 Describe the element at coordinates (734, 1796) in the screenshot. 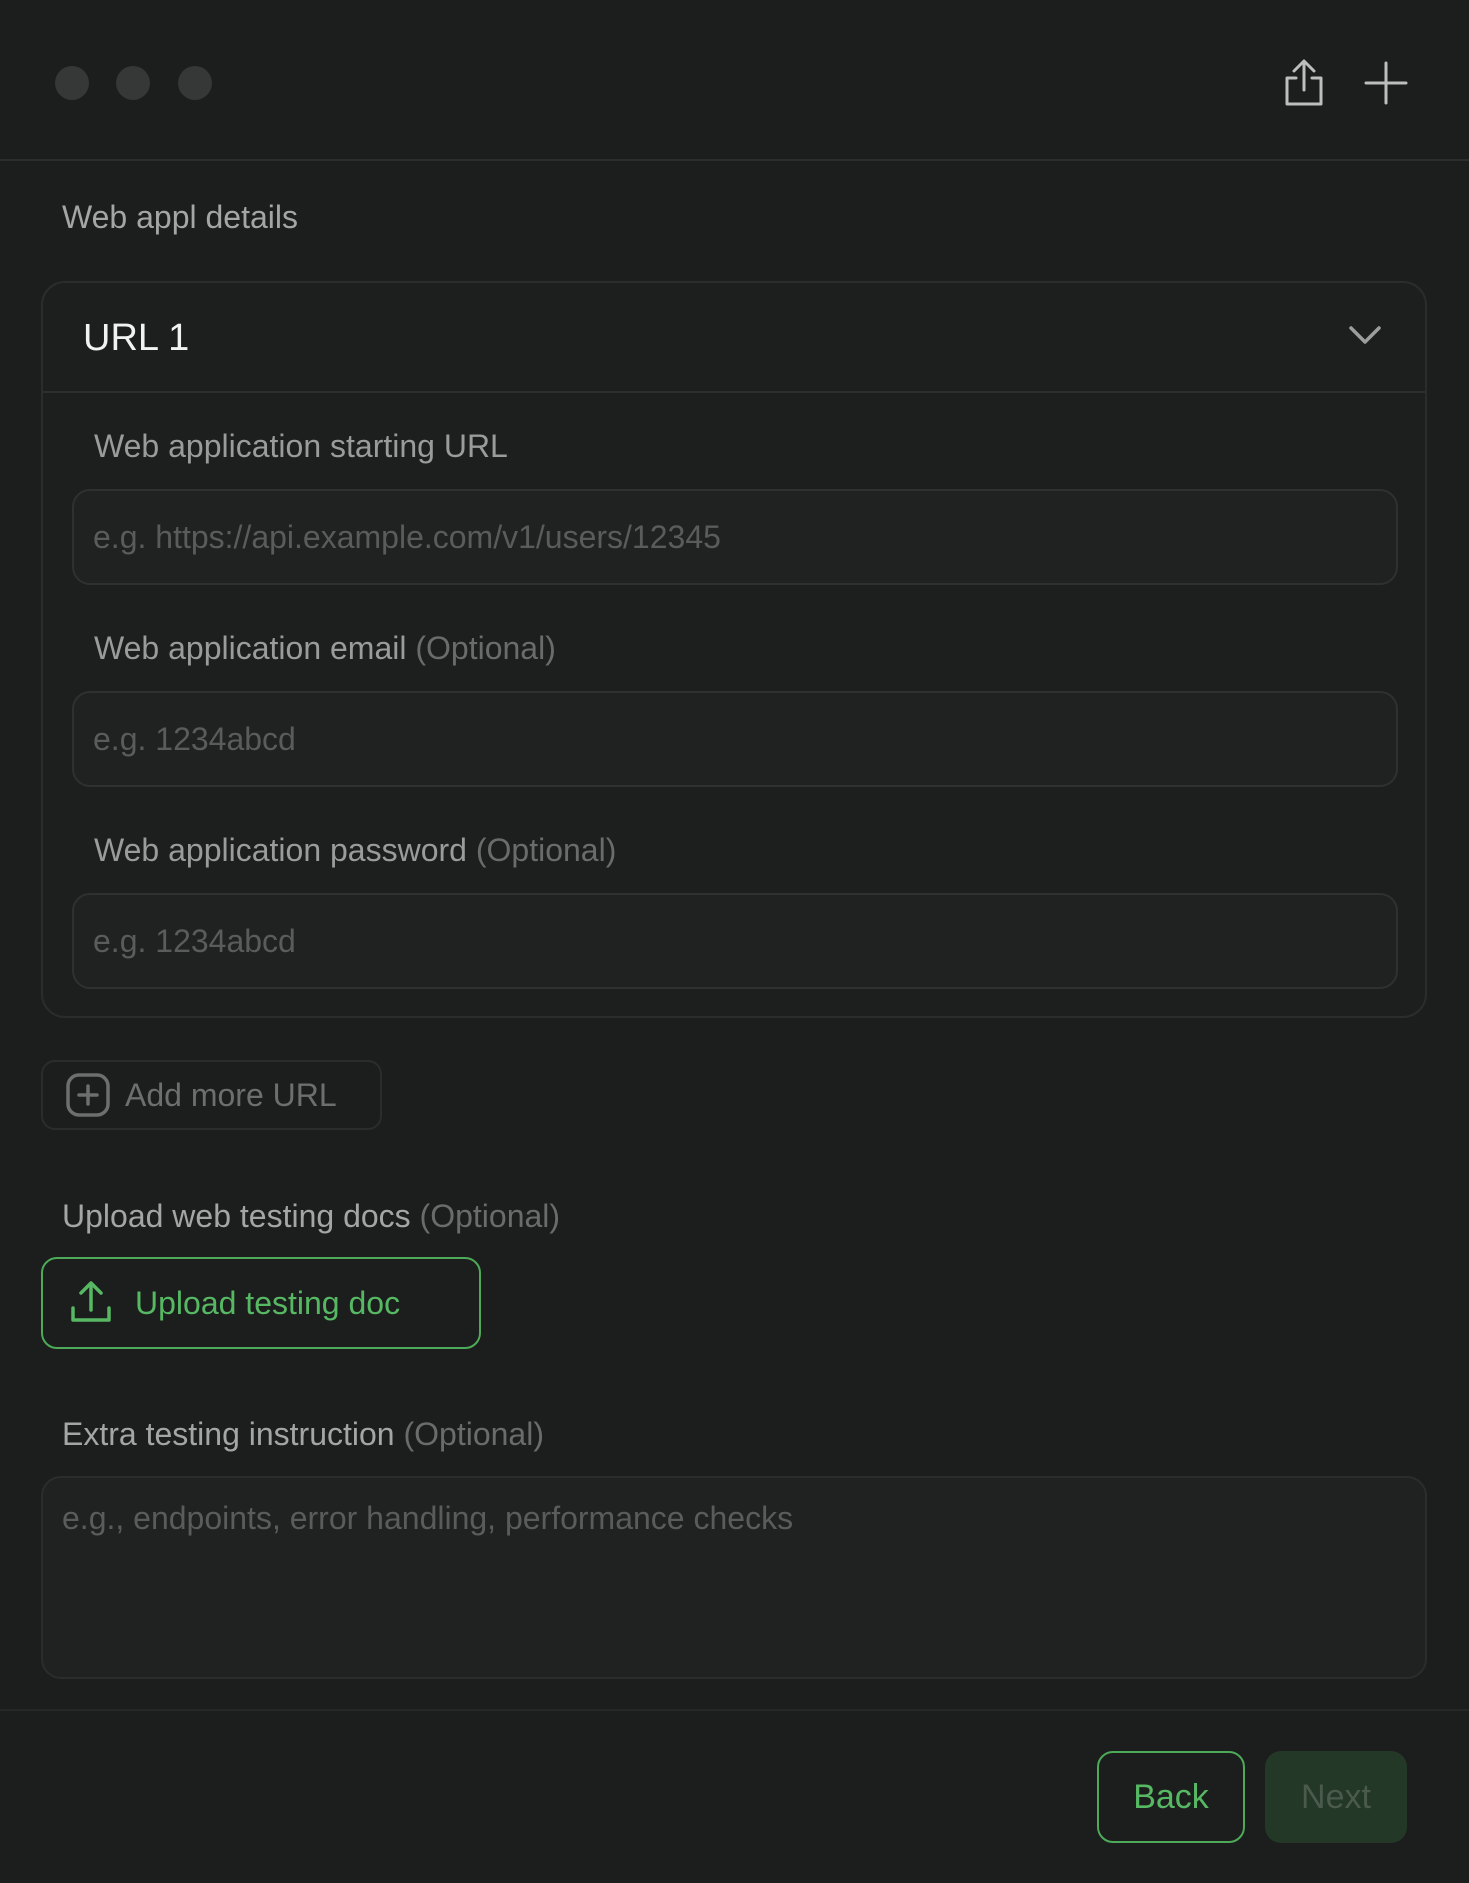

I see `footer-bar: Back Next` at that location.